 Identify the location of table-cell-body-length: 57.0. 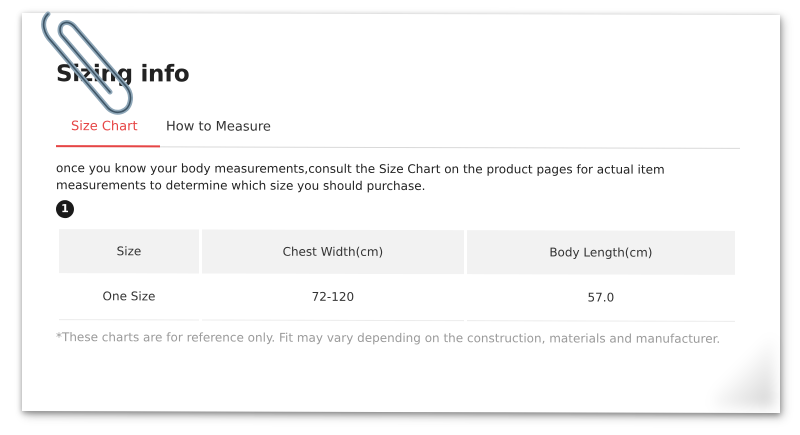
(600, 298).